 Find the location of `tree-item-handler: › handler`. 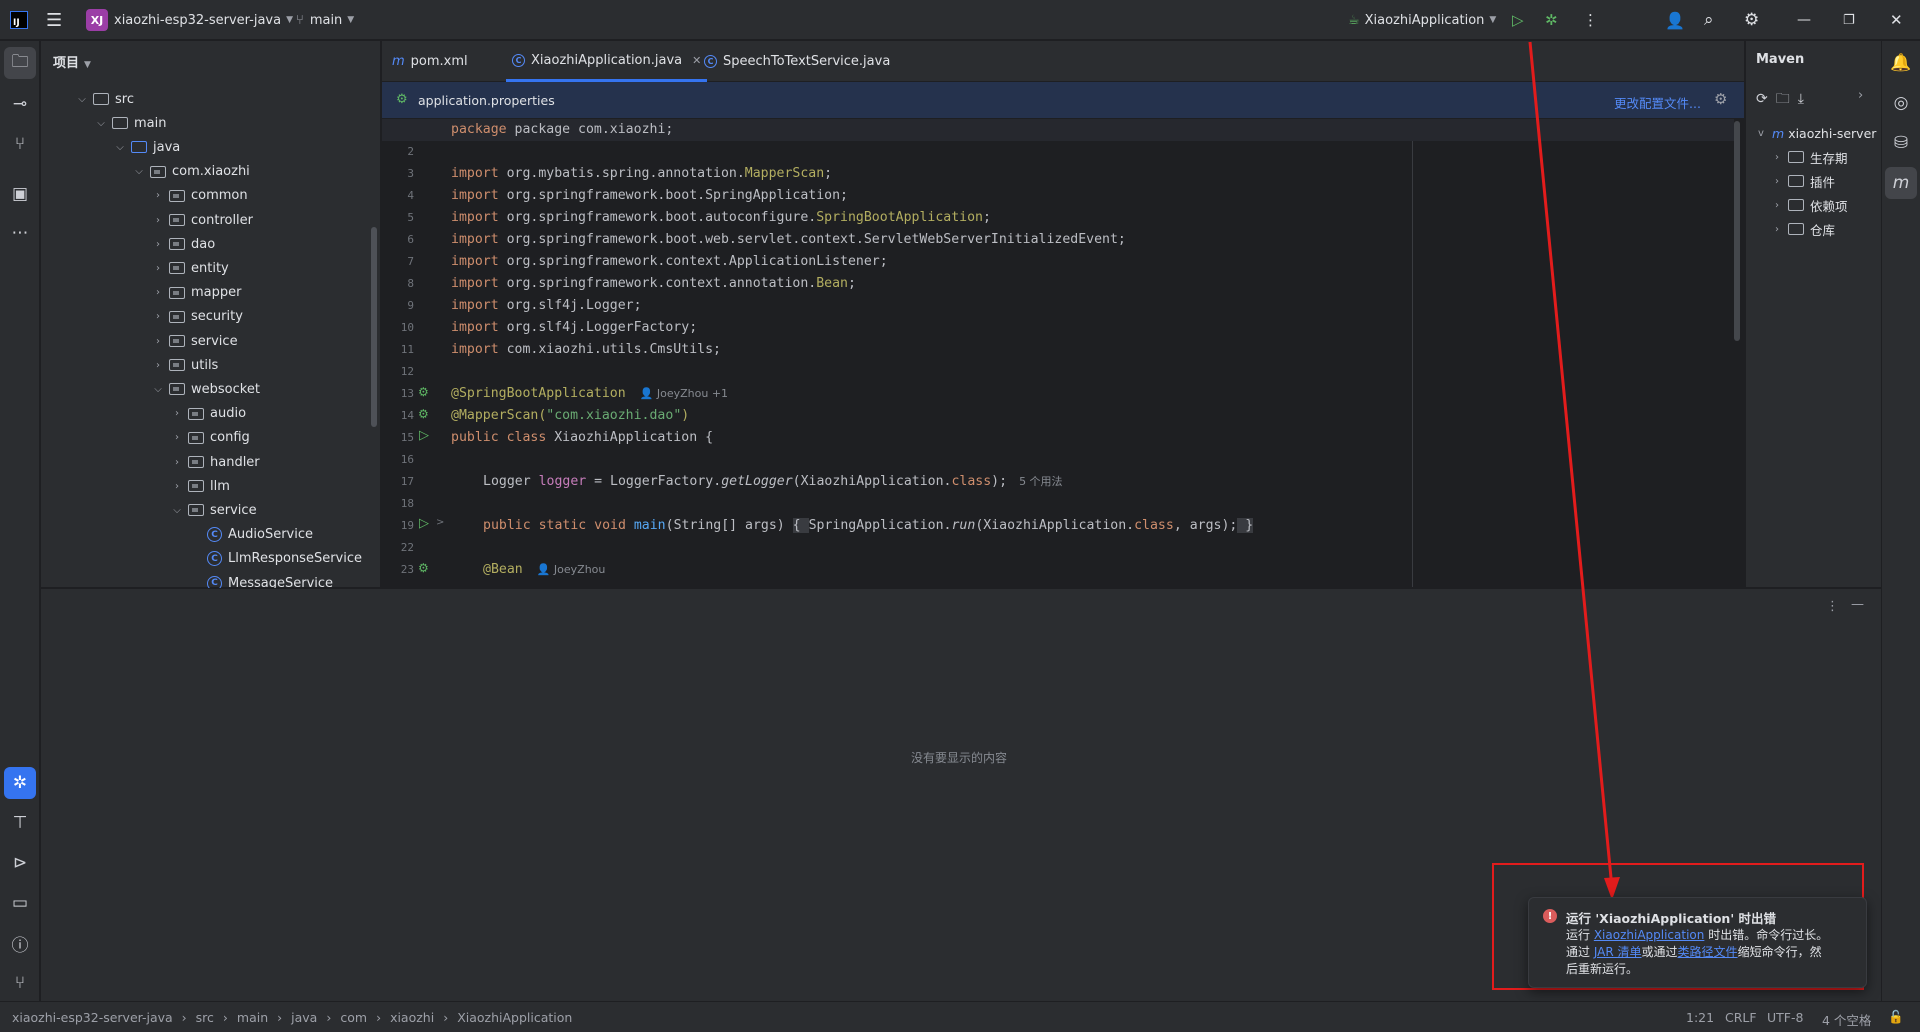

tree-item-handler: › handler is located at coordinates (215, 462).